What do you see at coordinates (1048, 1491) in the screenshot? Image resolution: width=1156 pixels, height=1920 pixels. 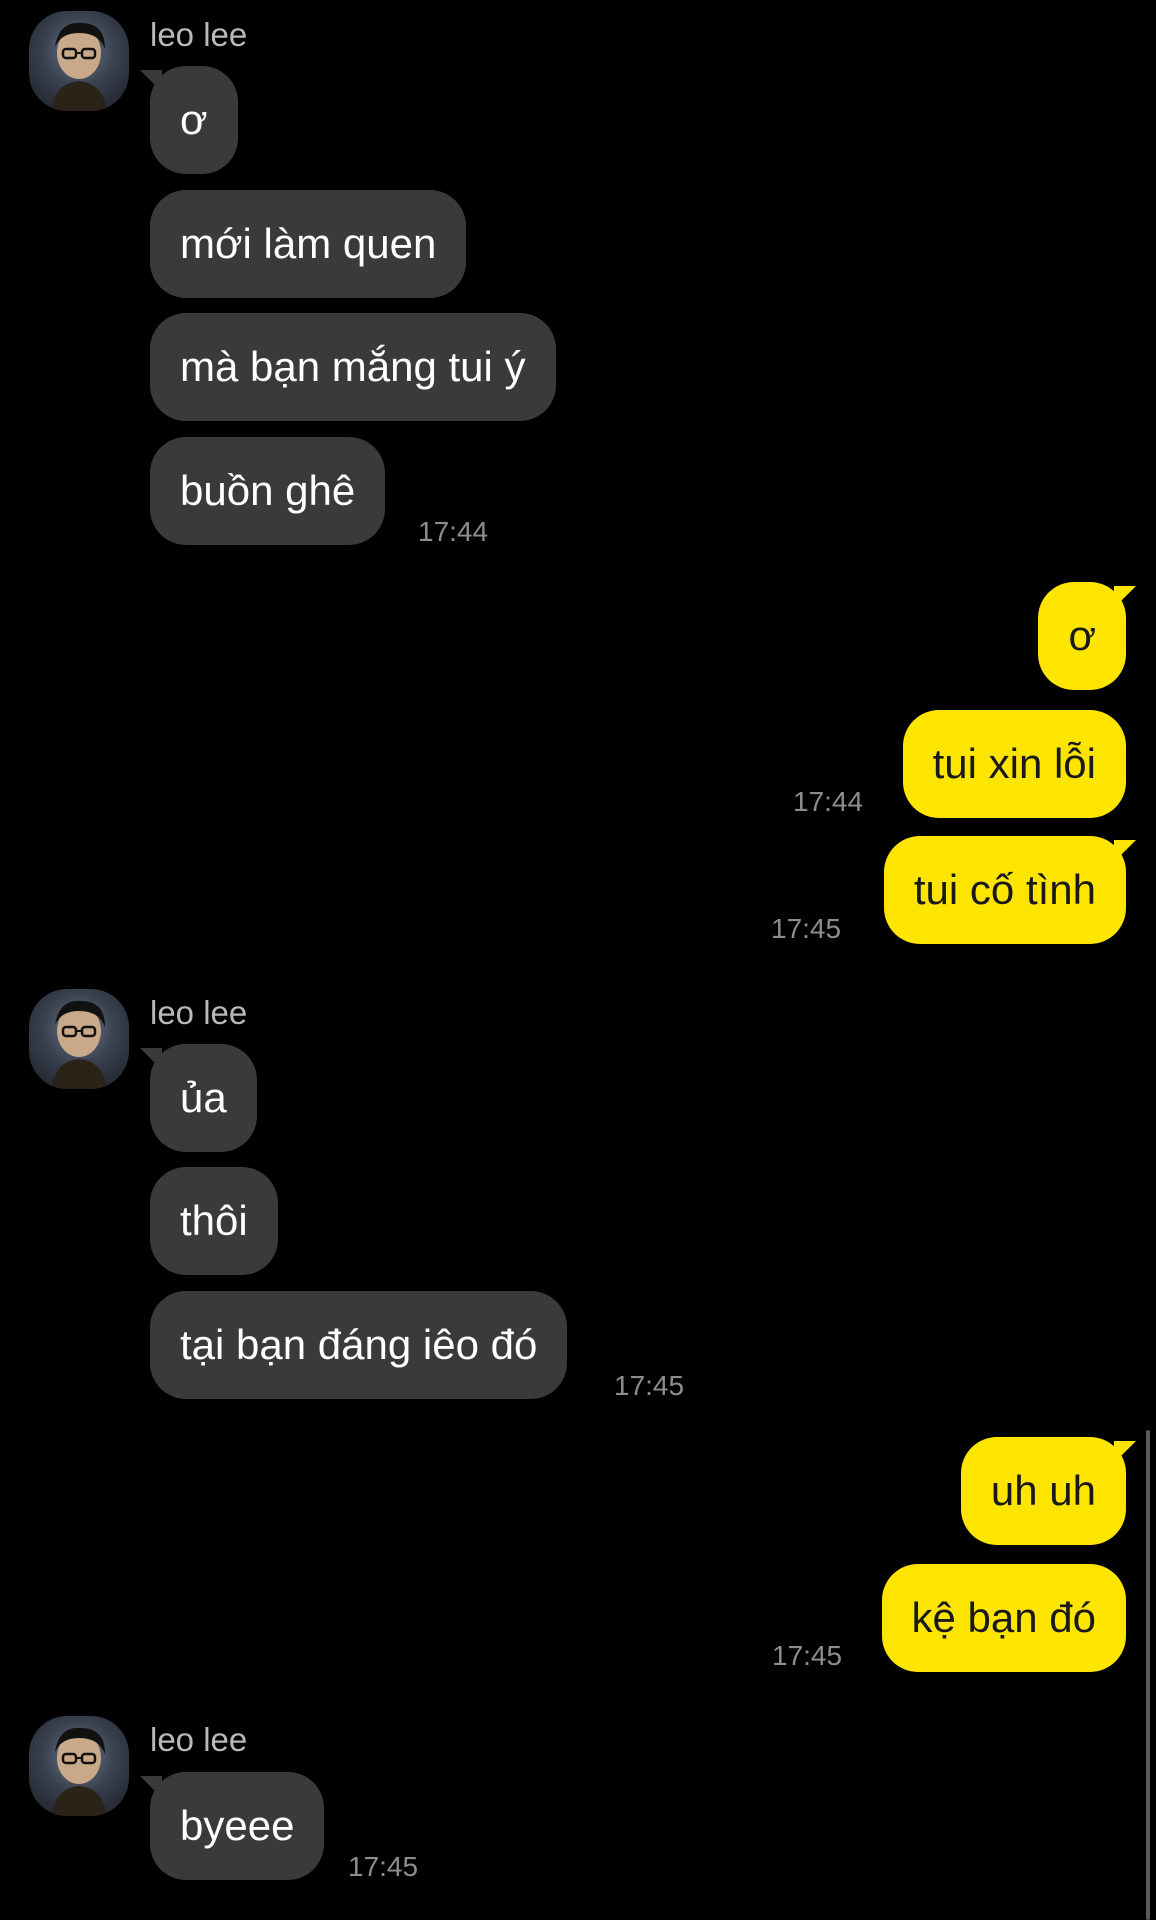 I see `message-bubble: uh uh` at bounding box center [1048, 1491].